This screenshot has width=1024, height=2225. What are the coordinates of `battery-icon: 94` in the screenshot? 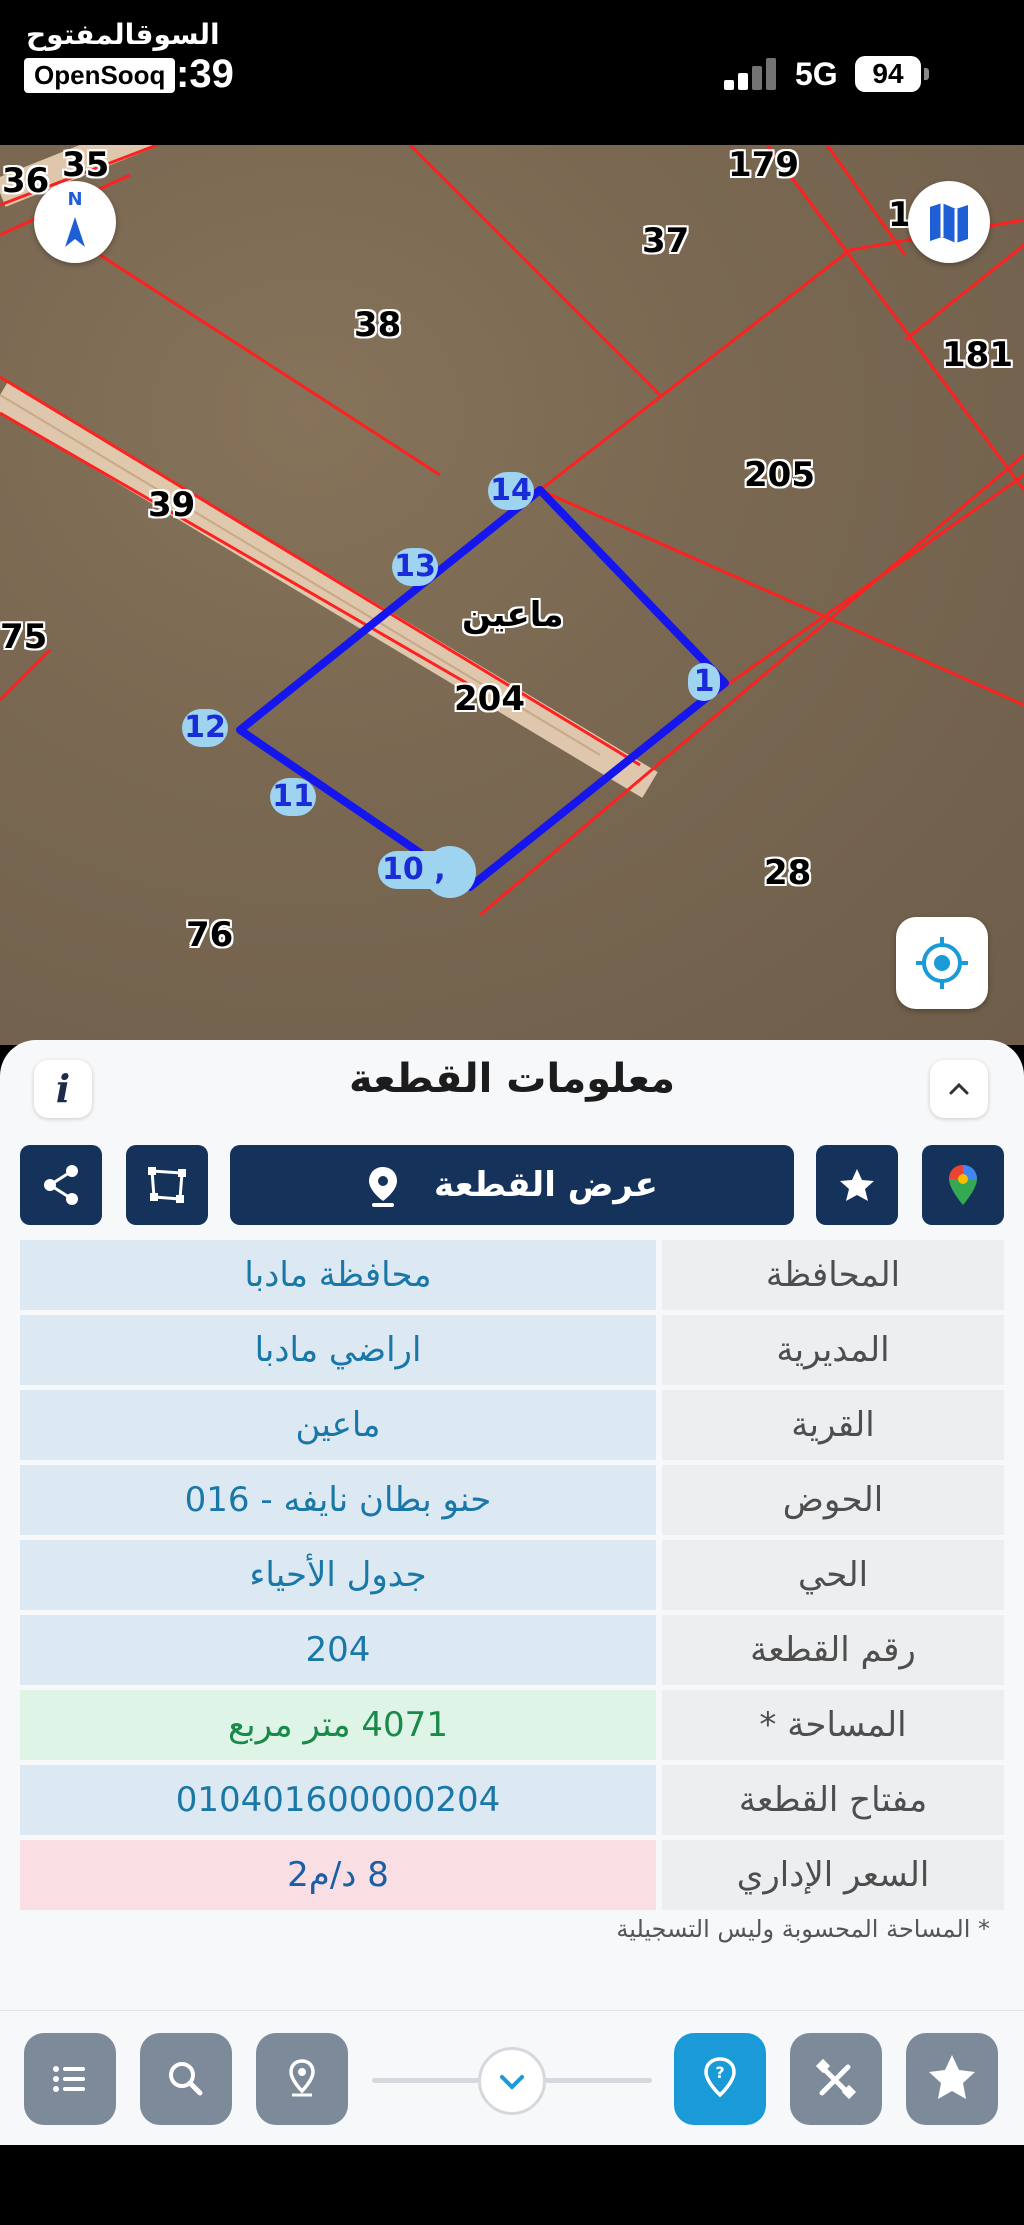 It's located at (892, 74).